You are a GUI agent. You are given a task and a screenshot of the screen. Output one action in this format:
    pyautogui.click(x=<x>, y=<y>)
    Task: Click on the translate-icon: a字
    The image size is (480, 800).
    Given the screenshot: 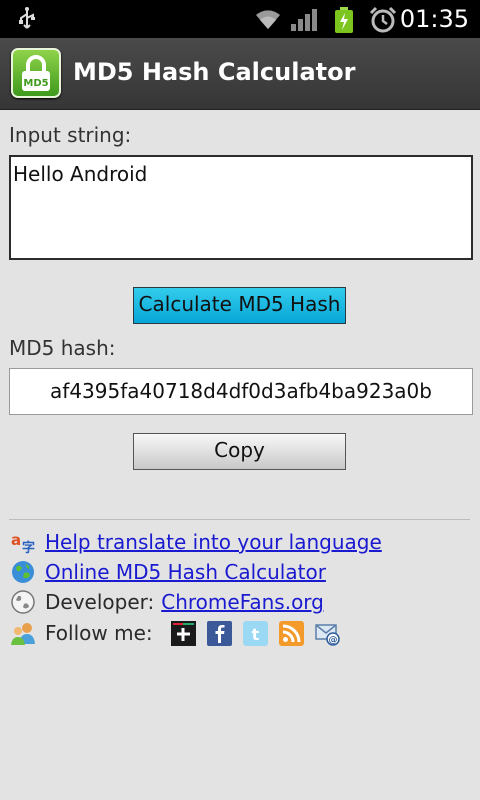 What is the action you would take?
    pyautogui.click(x=23, y=542)
    